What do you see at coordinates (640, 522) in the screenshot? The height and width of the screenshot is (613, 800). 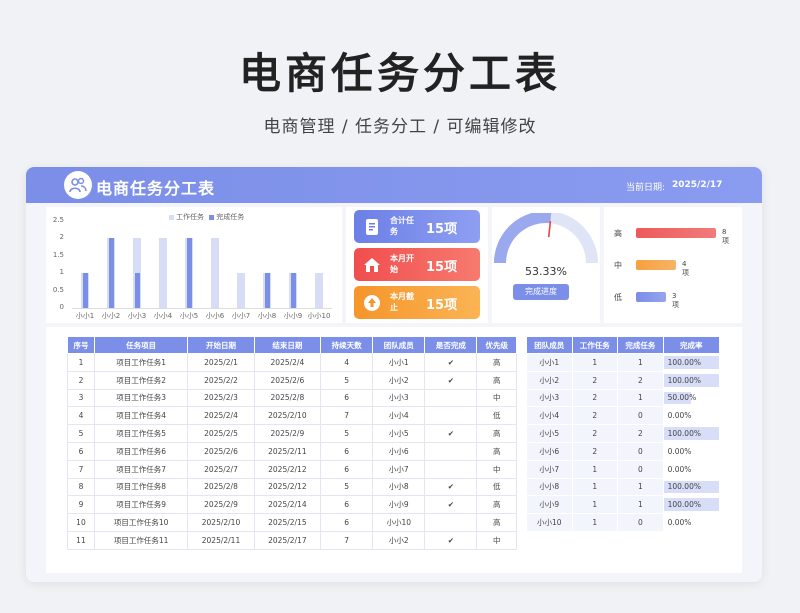 I see `table-cell: 0` at bounding box center [640, 522].